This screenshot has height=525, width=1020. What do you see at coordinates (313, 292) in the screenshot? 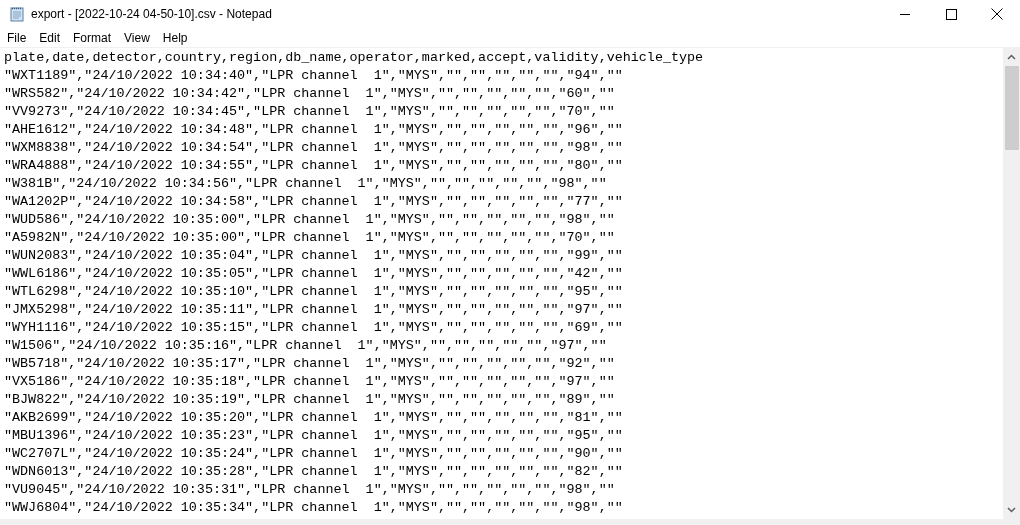
I see `text-line: "WTL6298","24/10/2022 10:35:10","LPR channel 1","MYS","","","","","","95",""` at bounding box center [313, 292].